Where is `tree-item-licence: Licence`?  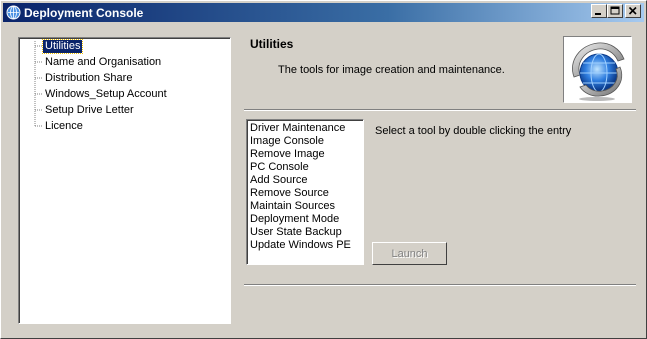 tree-item-licence: Licence is located at coordinates (64, 126).